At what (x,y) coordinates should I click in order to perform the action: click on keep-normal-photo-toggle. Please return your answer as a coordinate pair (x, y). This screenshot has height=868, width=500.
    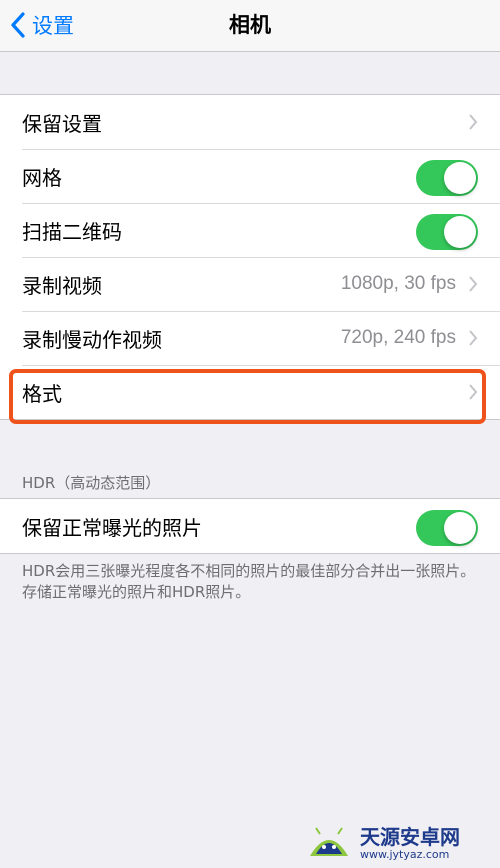
    Looking at the image, I should click on (447, 528).